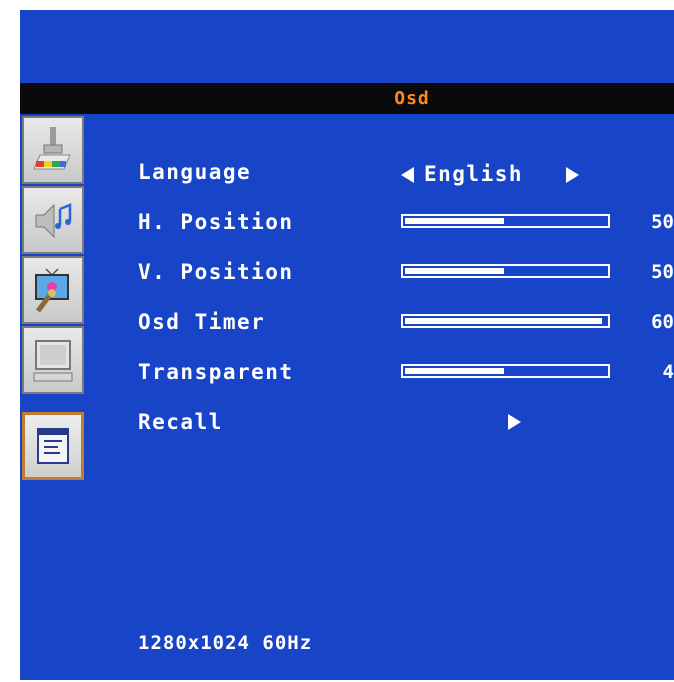  I want to click on osd-timer-slider, so click(505, 321).